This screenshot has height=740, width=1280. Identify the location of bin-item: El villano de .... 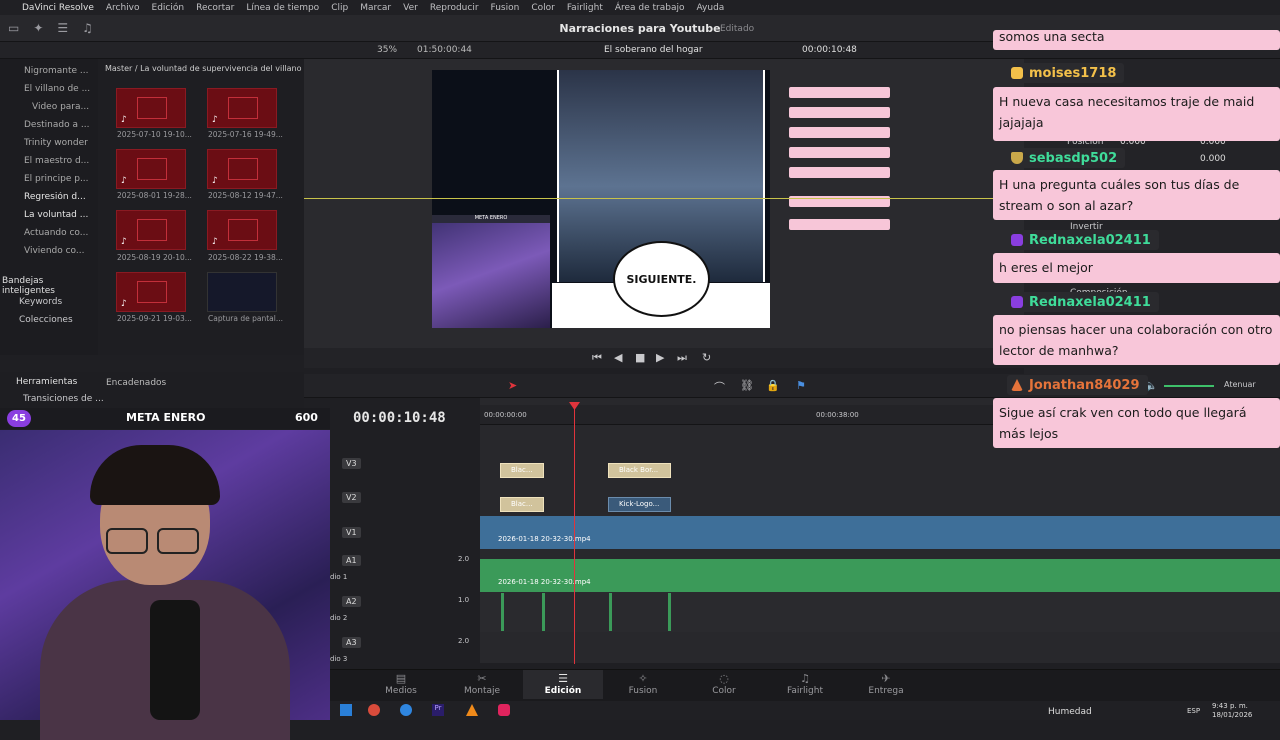
(59, 89).